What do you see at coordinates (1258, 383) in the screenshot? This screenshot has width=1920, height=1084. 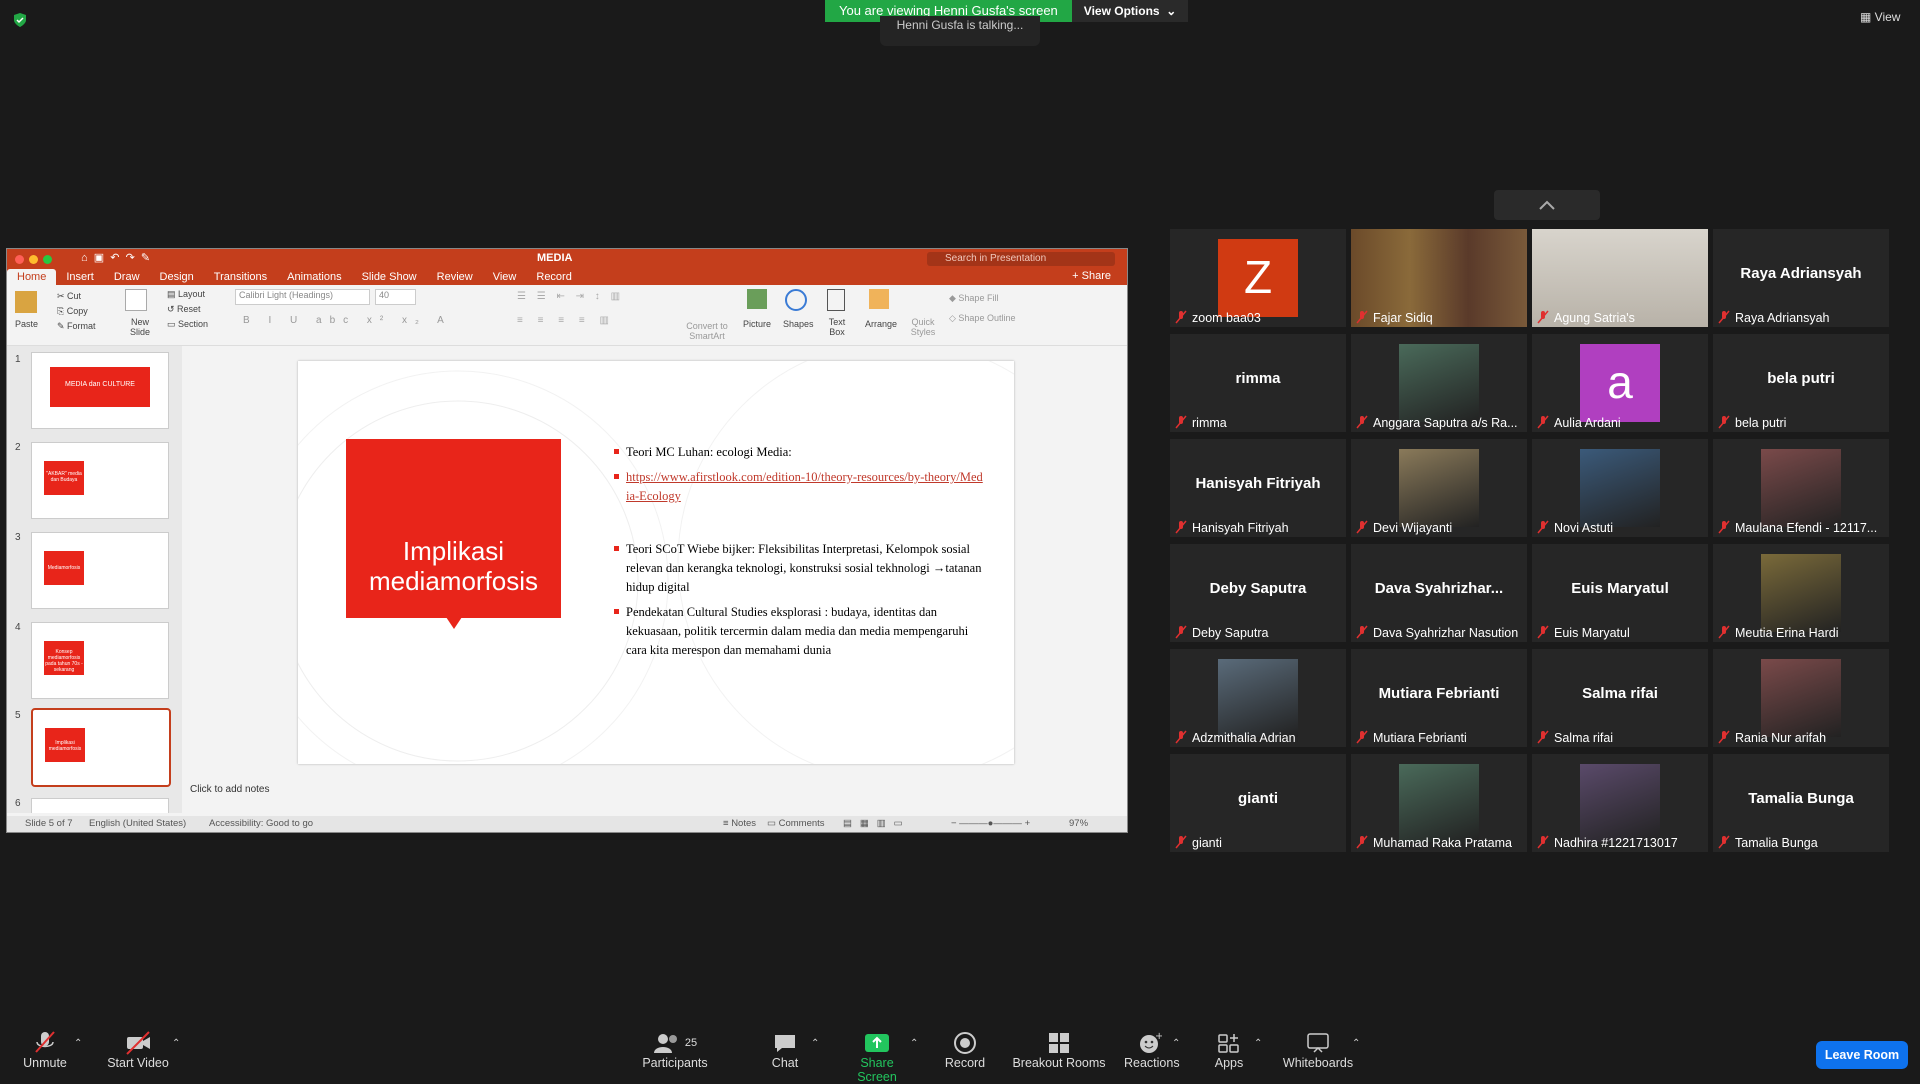 I see `participant-tile: rimma rimma` at bounding box center [1258, 383].